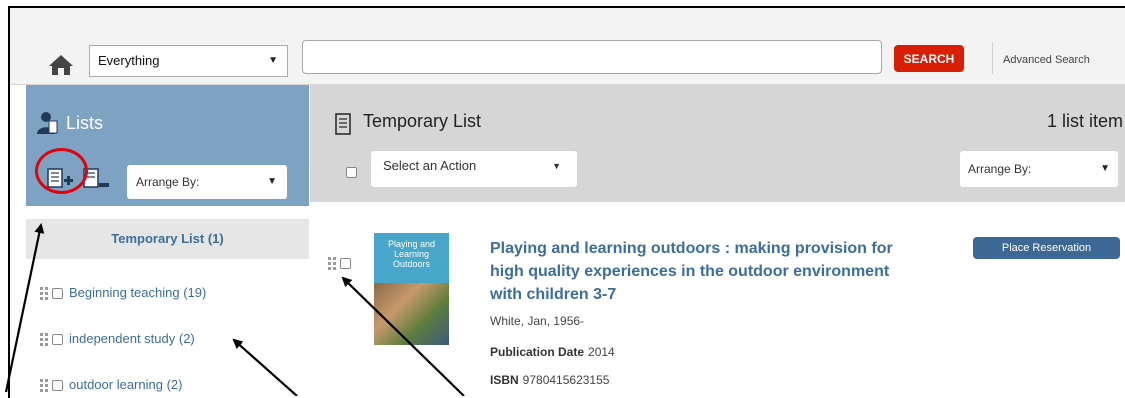 This screenshot has height=398, width=1125. Describe the element at coordinates (411, 254) in the screenshot. I see `book-cover-title: Playing and Learning Outdoors` at that location.